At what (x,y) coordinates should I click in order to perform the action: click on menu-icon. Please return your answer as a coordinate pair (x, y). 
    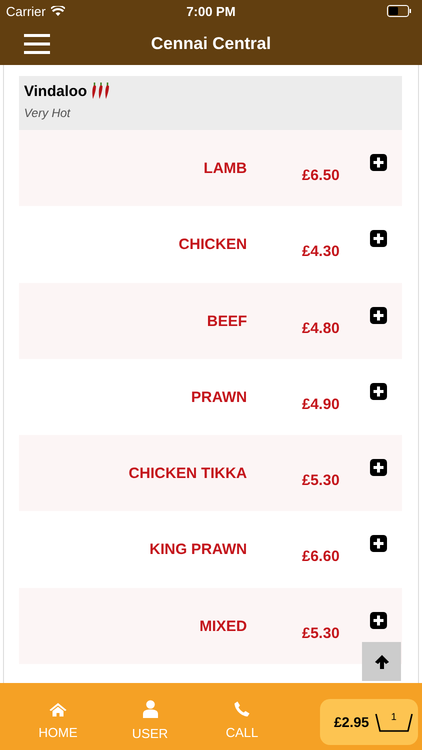
    Looking at the image, I should click on (37, 44).